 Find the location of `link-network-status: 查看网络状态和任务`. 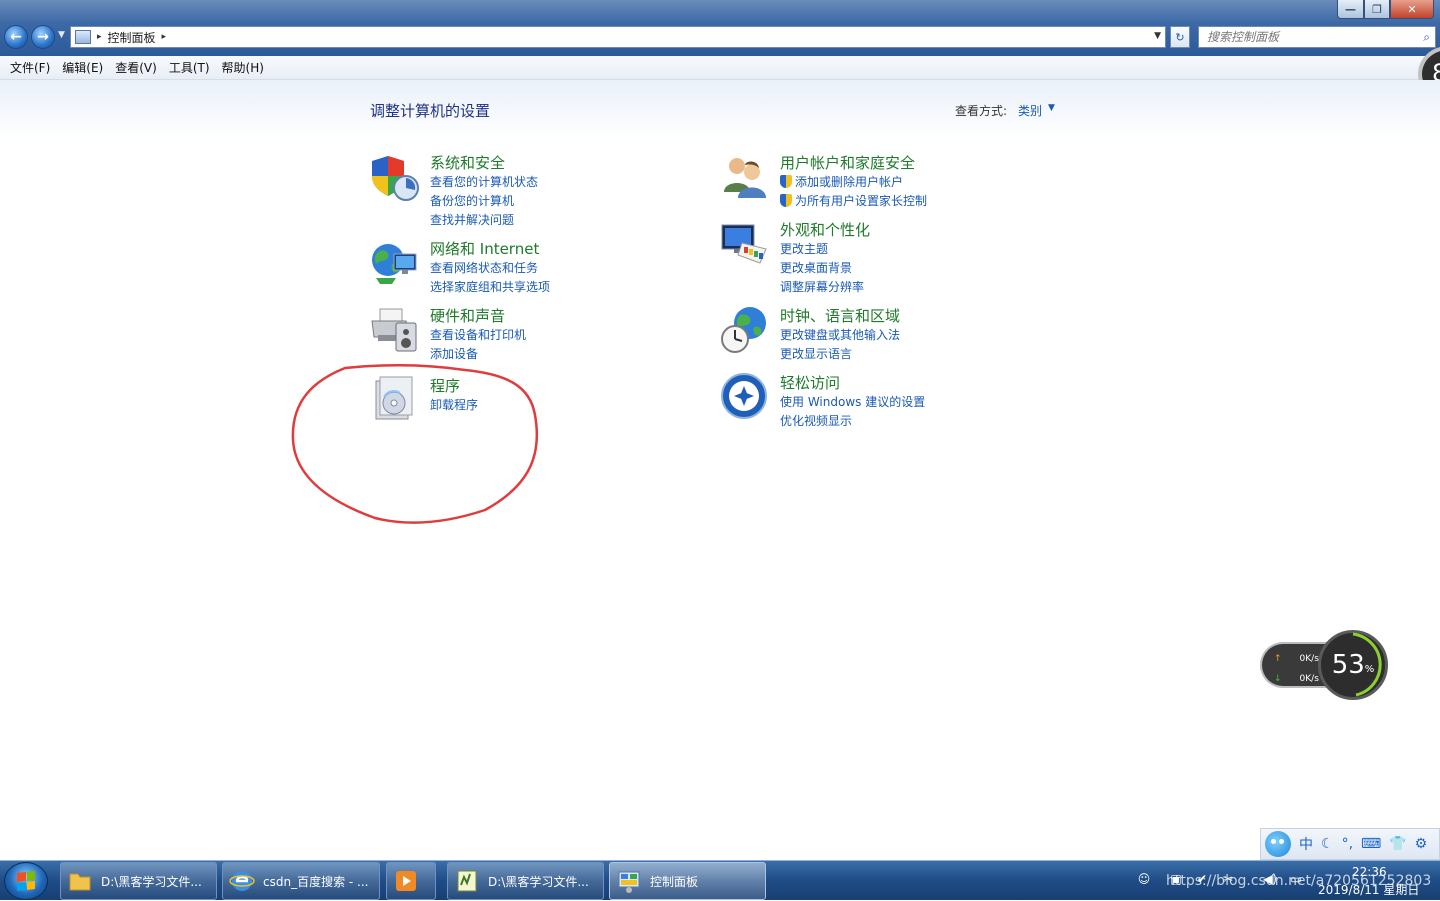

link-network-status: 查看网络状态和任务 is located at coordinates (490, 267).